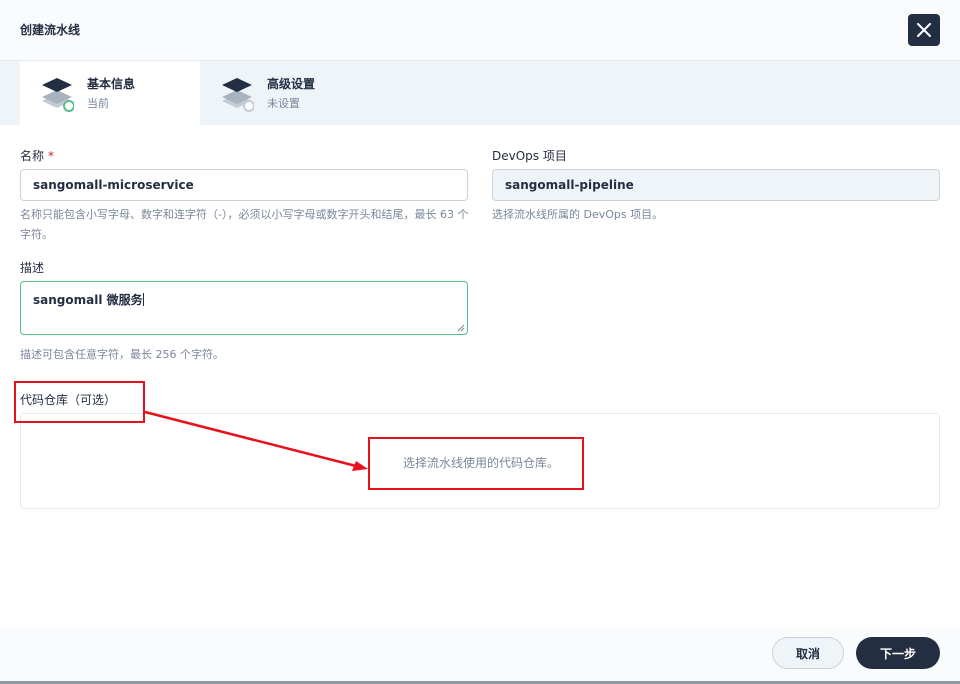 This screenshot has width=960, height=684. What do you see at coordinates (808, 653) in the screenshot?
I see `cancel-button: 取消` at bounding box center [808, 653].